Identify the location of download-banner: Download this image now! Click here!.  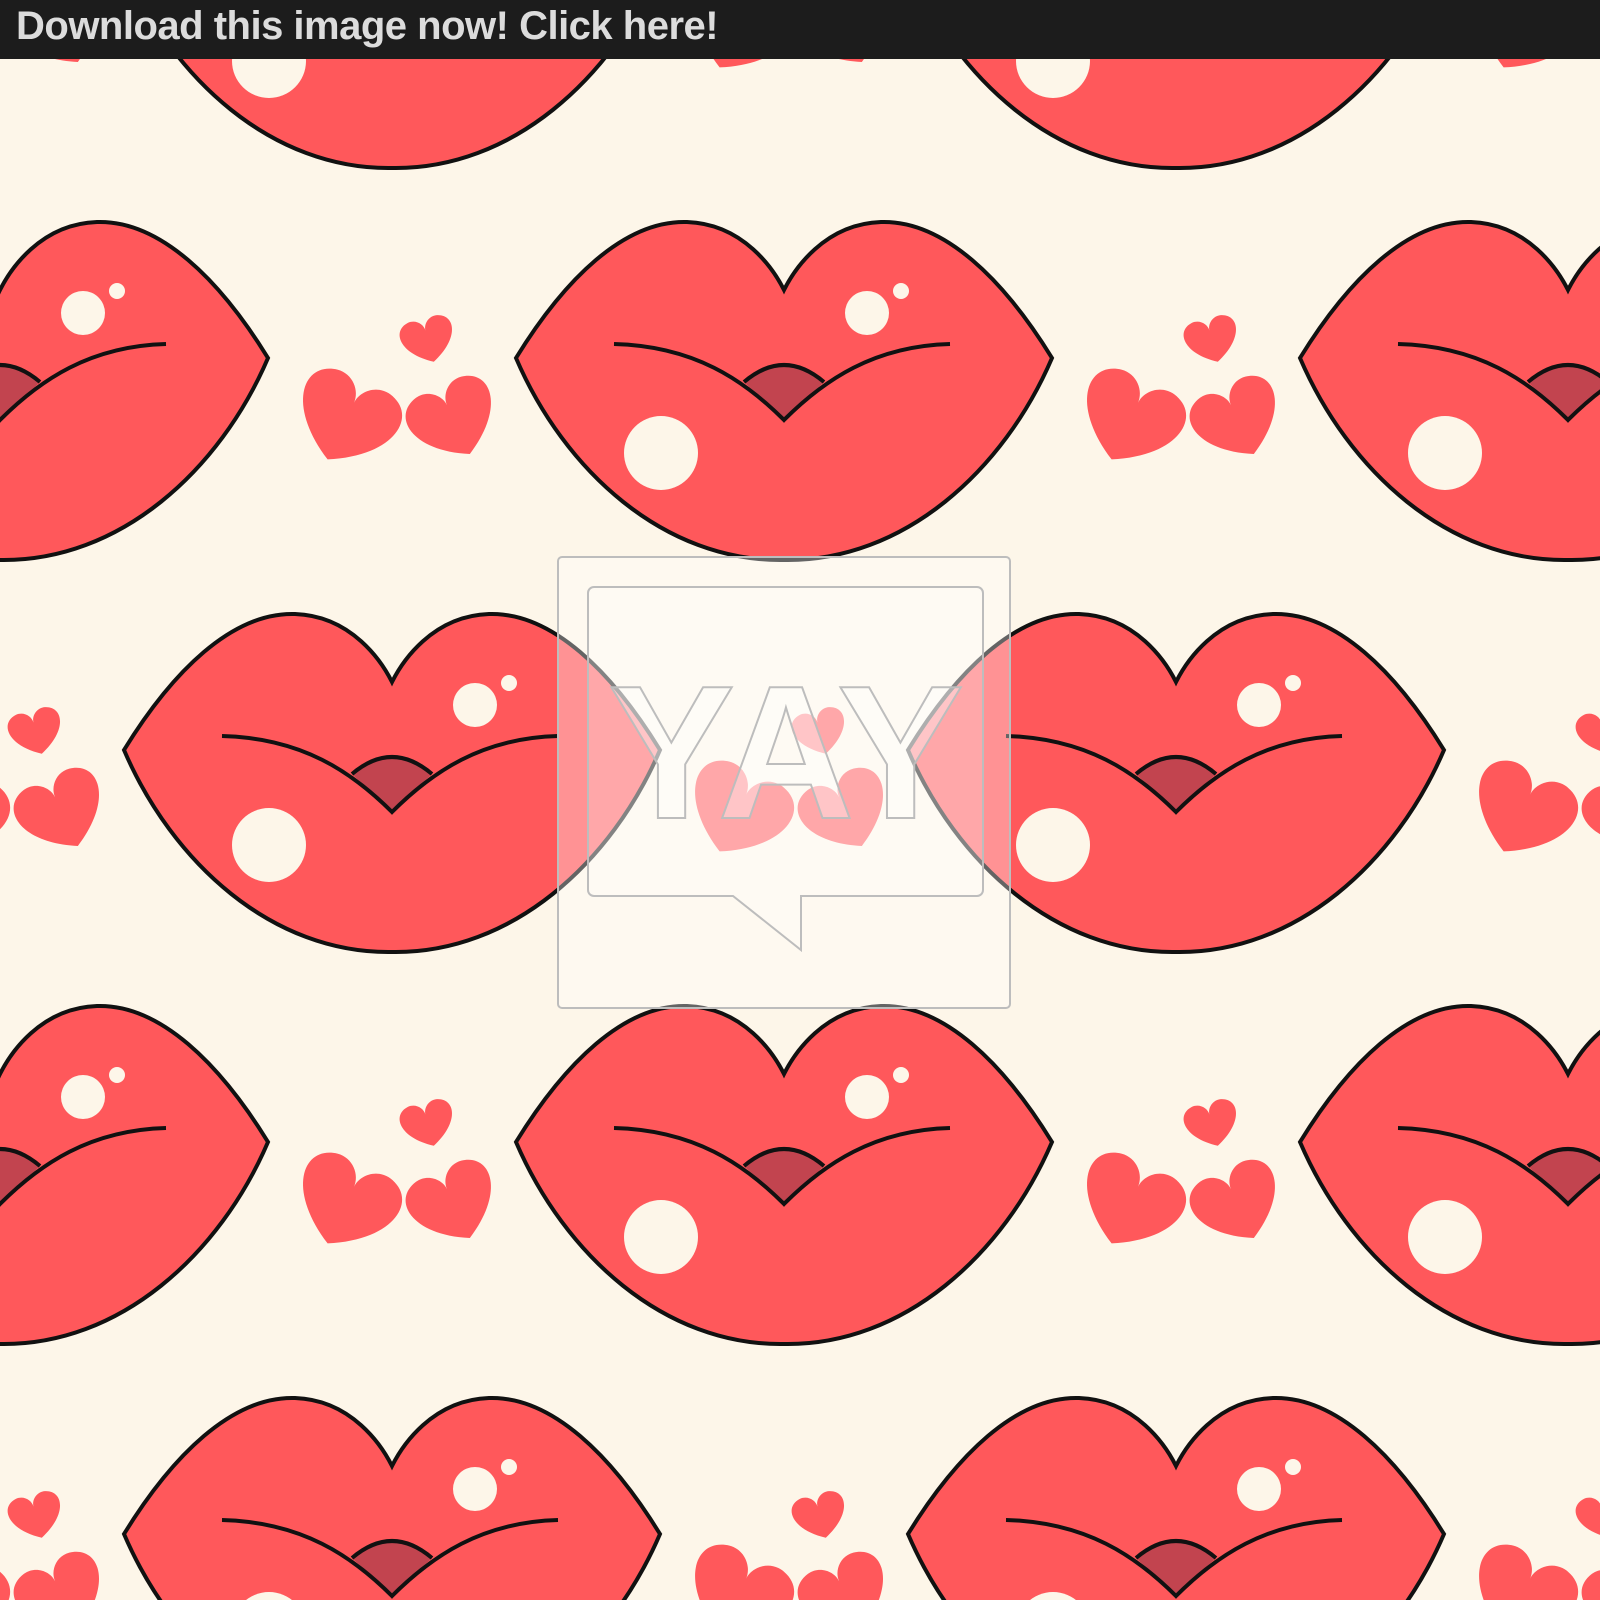
(800, 29).